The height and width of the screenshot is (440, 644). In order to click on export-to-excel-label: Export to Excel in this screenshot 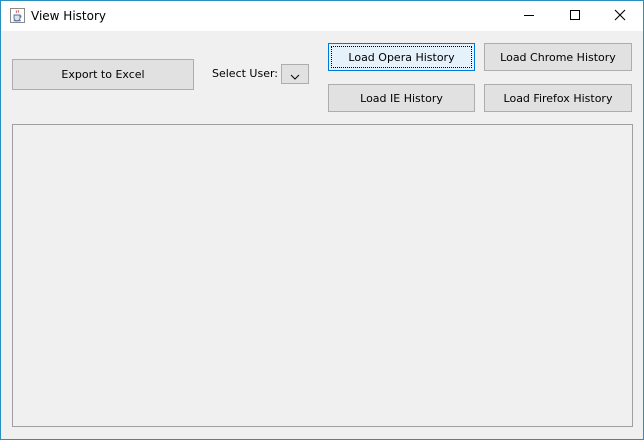, I will do `click(103, 74)`.